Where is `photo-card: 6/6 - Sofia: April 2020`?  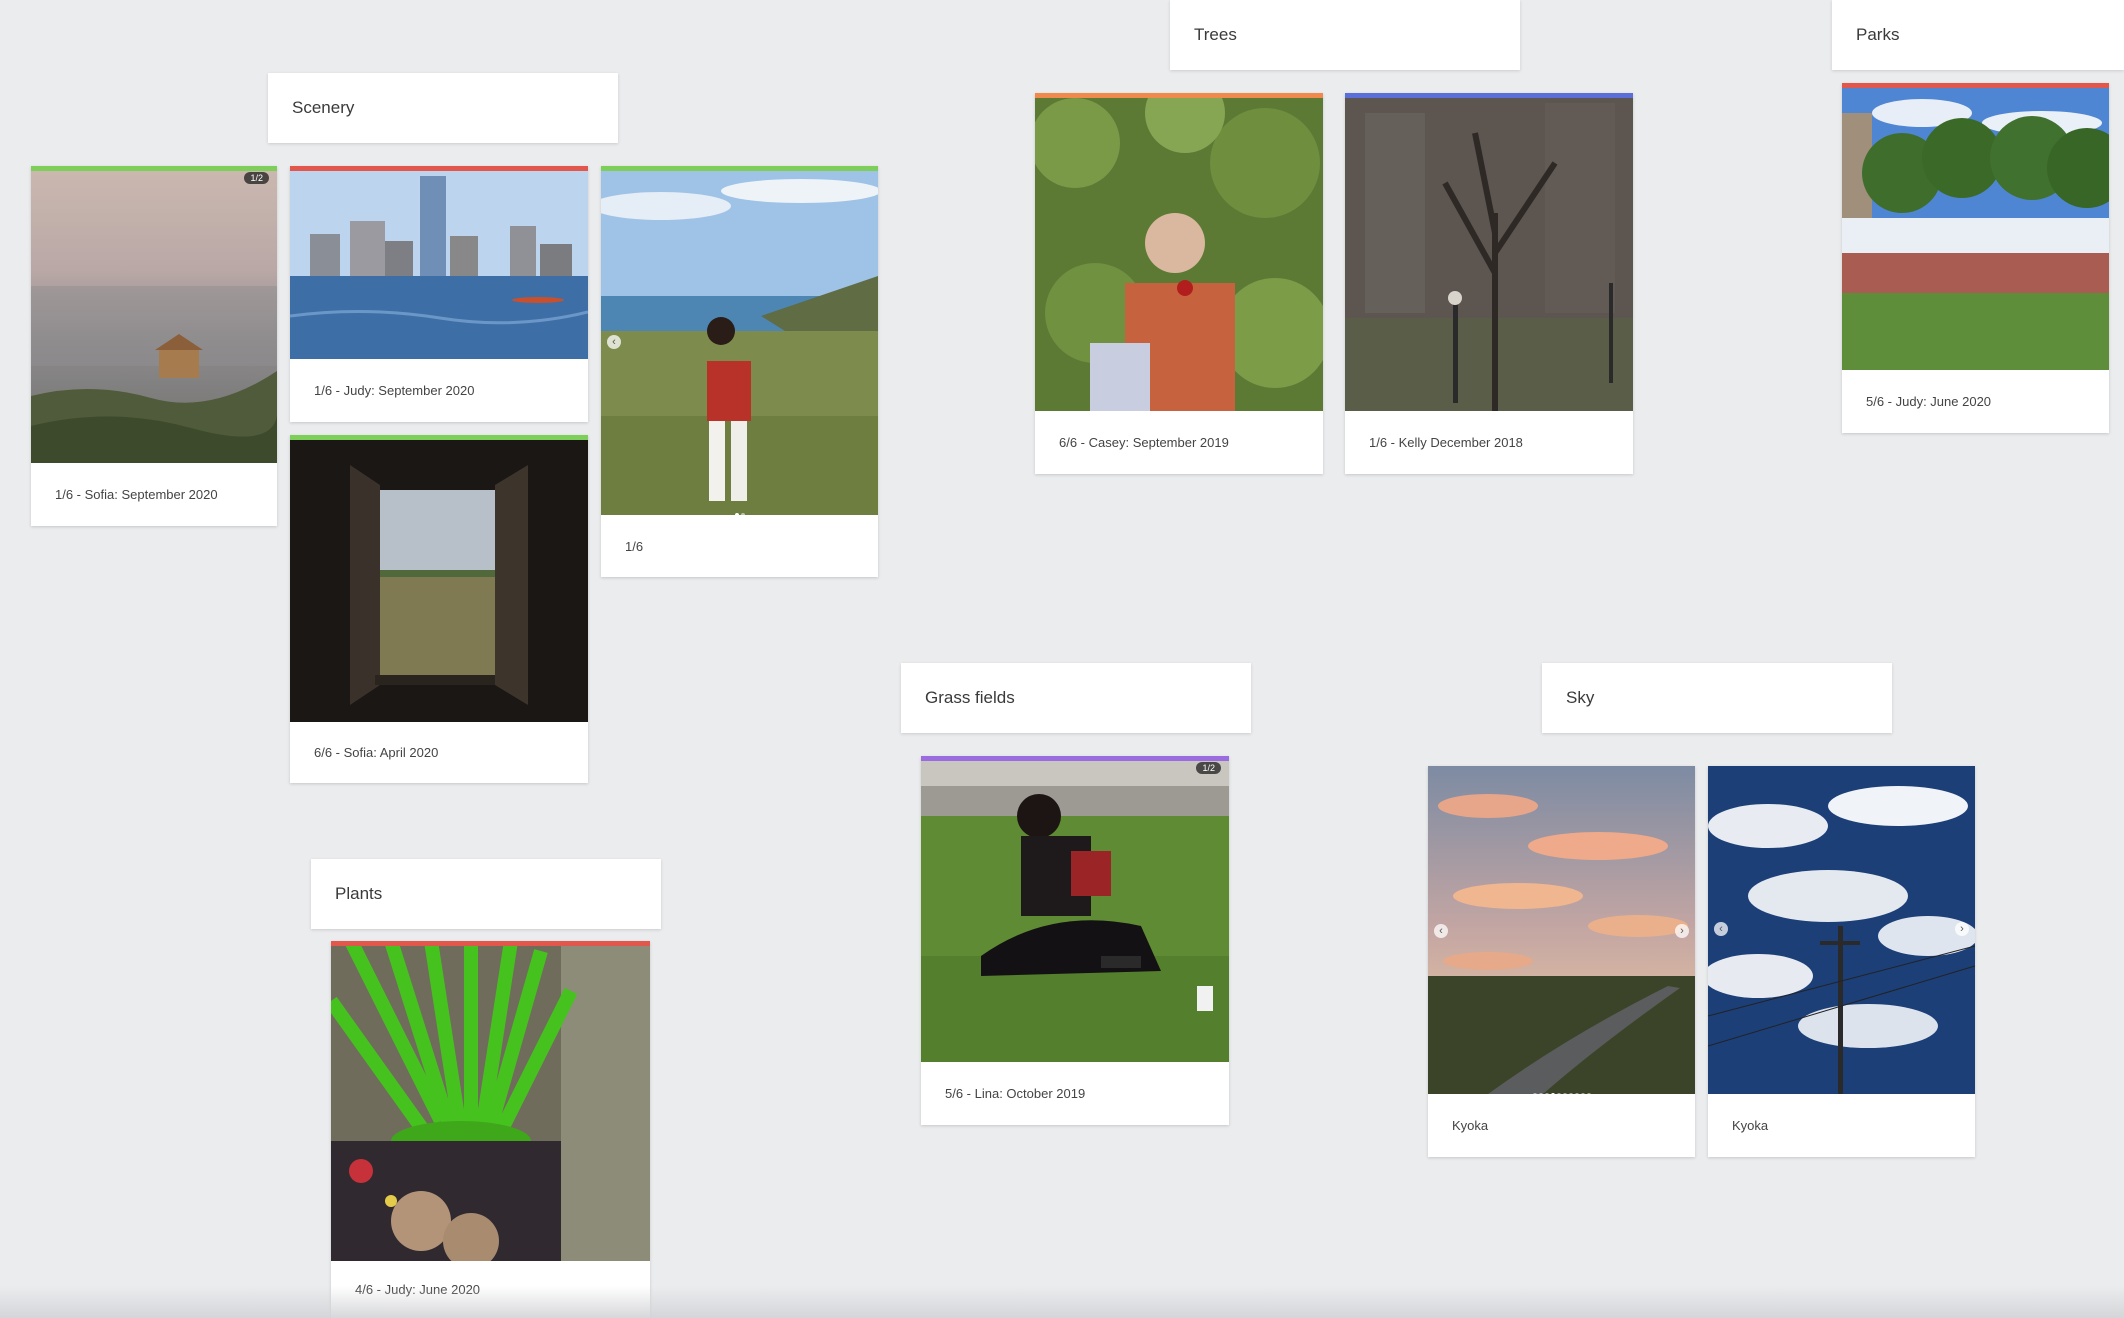 photo-card: 6/6 - Sofia: April 2020 is located at coordinates (439, 609).